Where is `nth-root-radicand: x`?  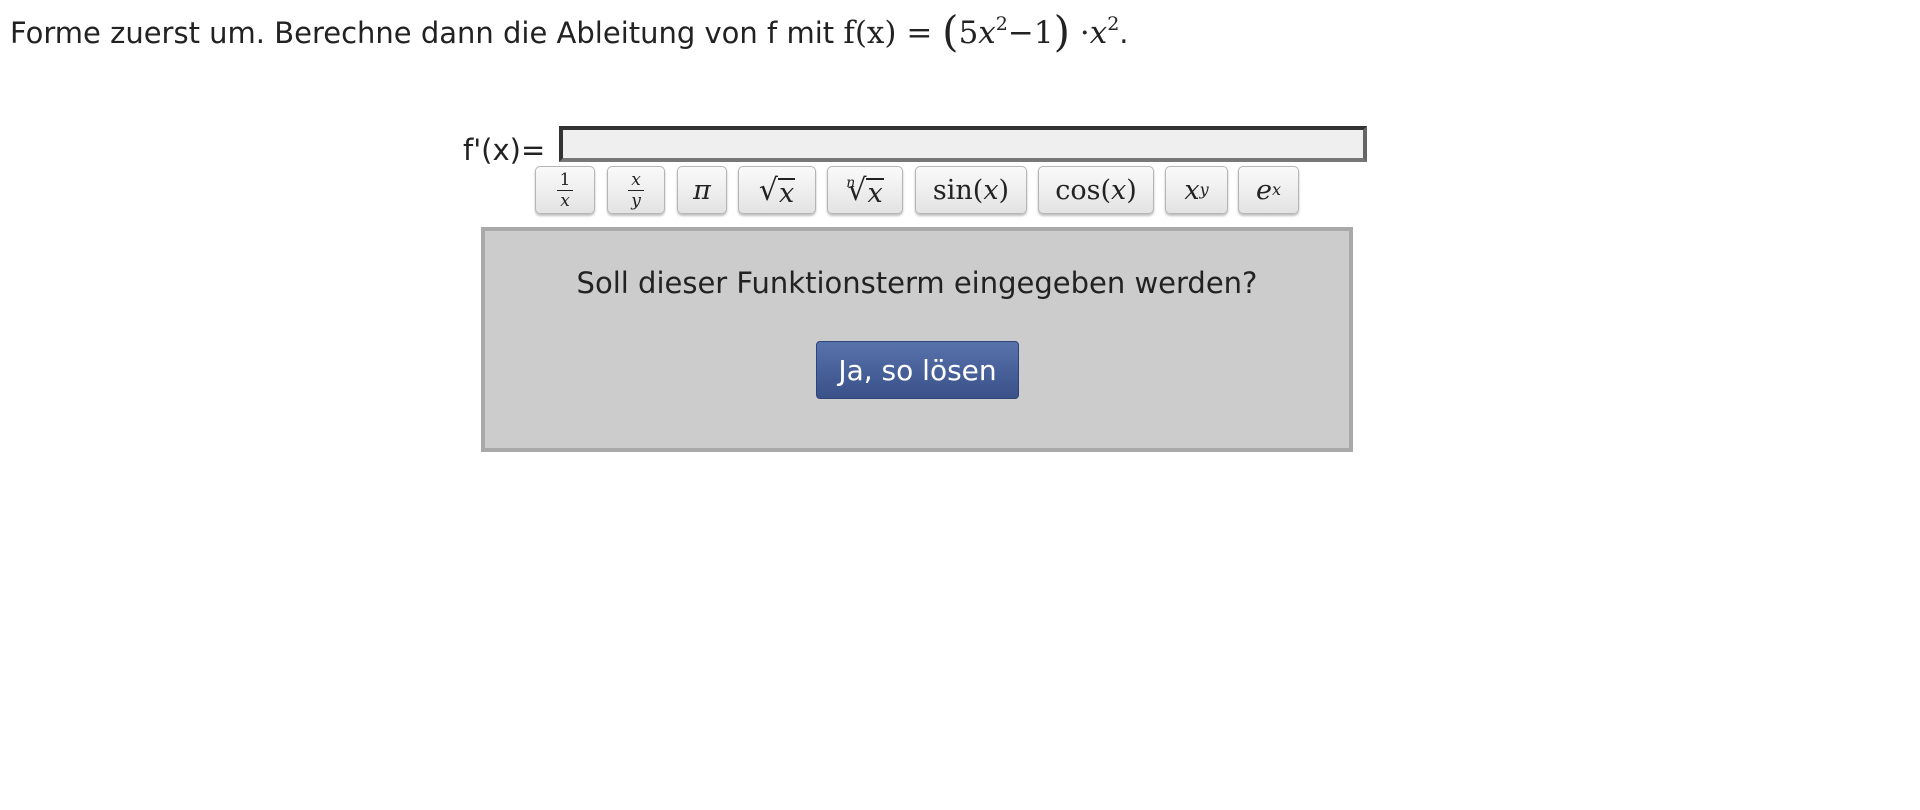 nth-root-radicand: x is located at coordinates (875, 193).